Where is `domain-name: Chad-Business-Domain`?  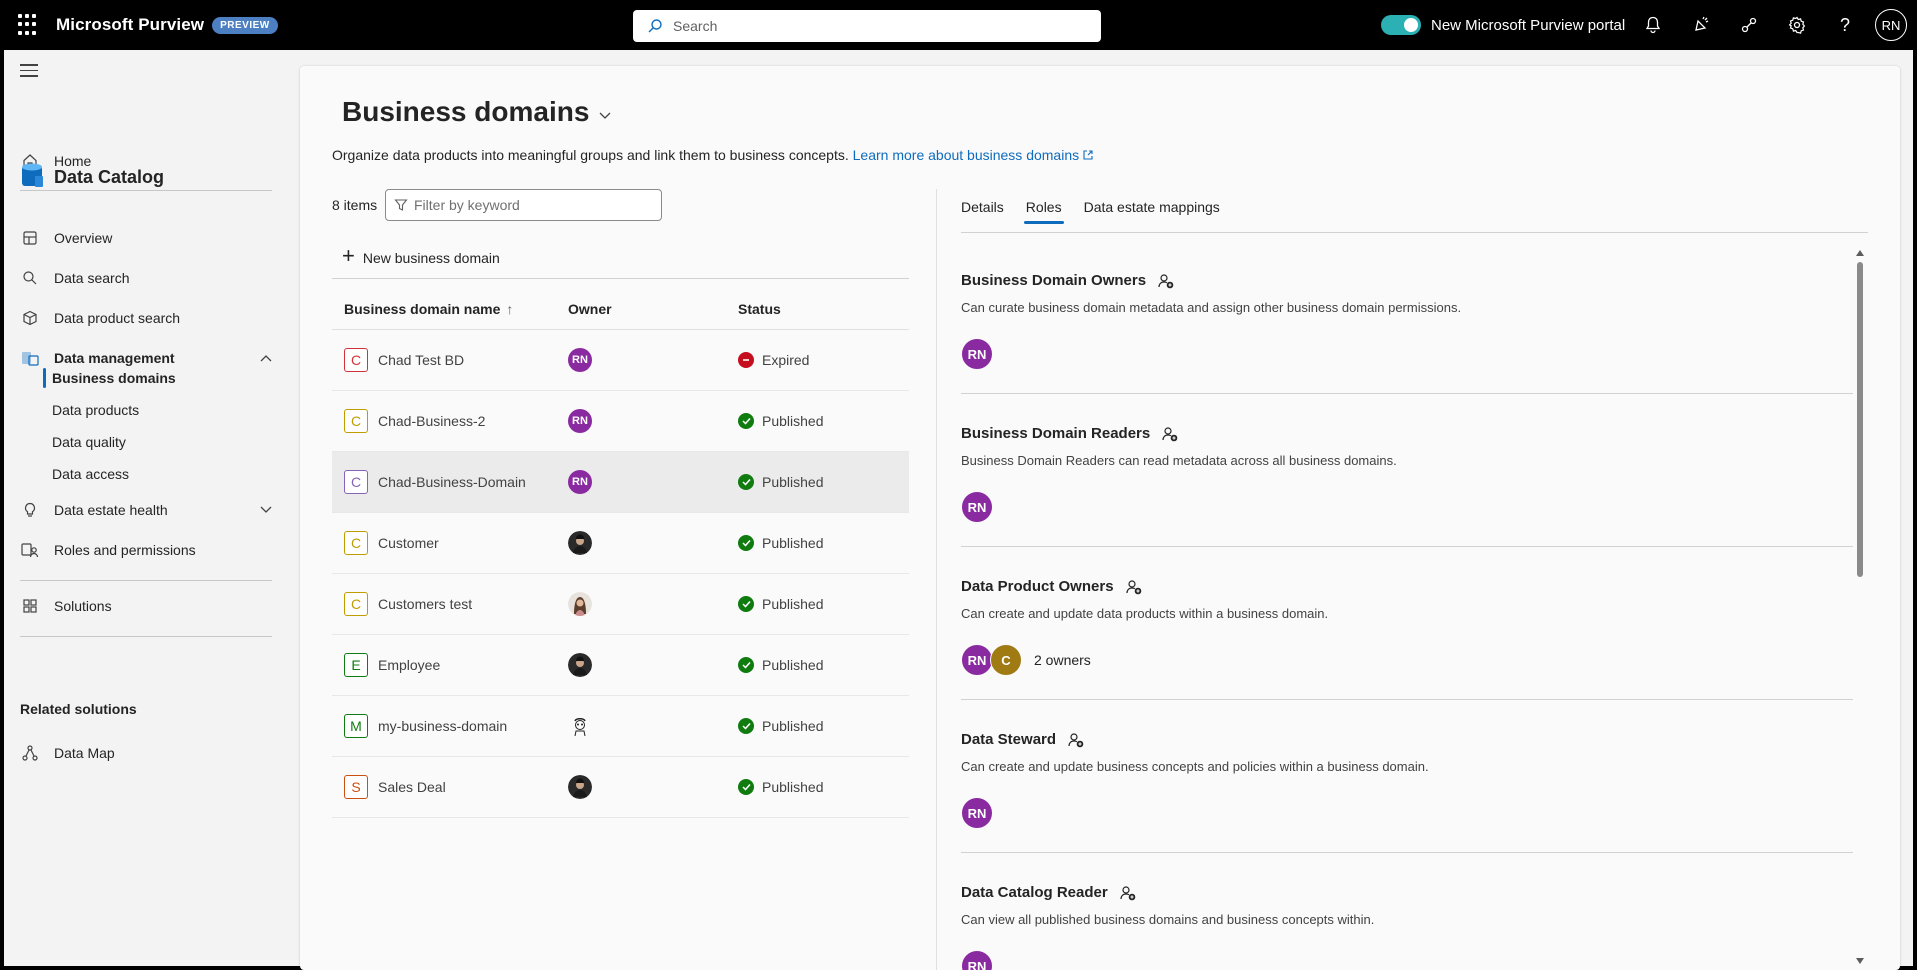 domain-name: Chad-Business-Domain is located at coordinates (452, 482).